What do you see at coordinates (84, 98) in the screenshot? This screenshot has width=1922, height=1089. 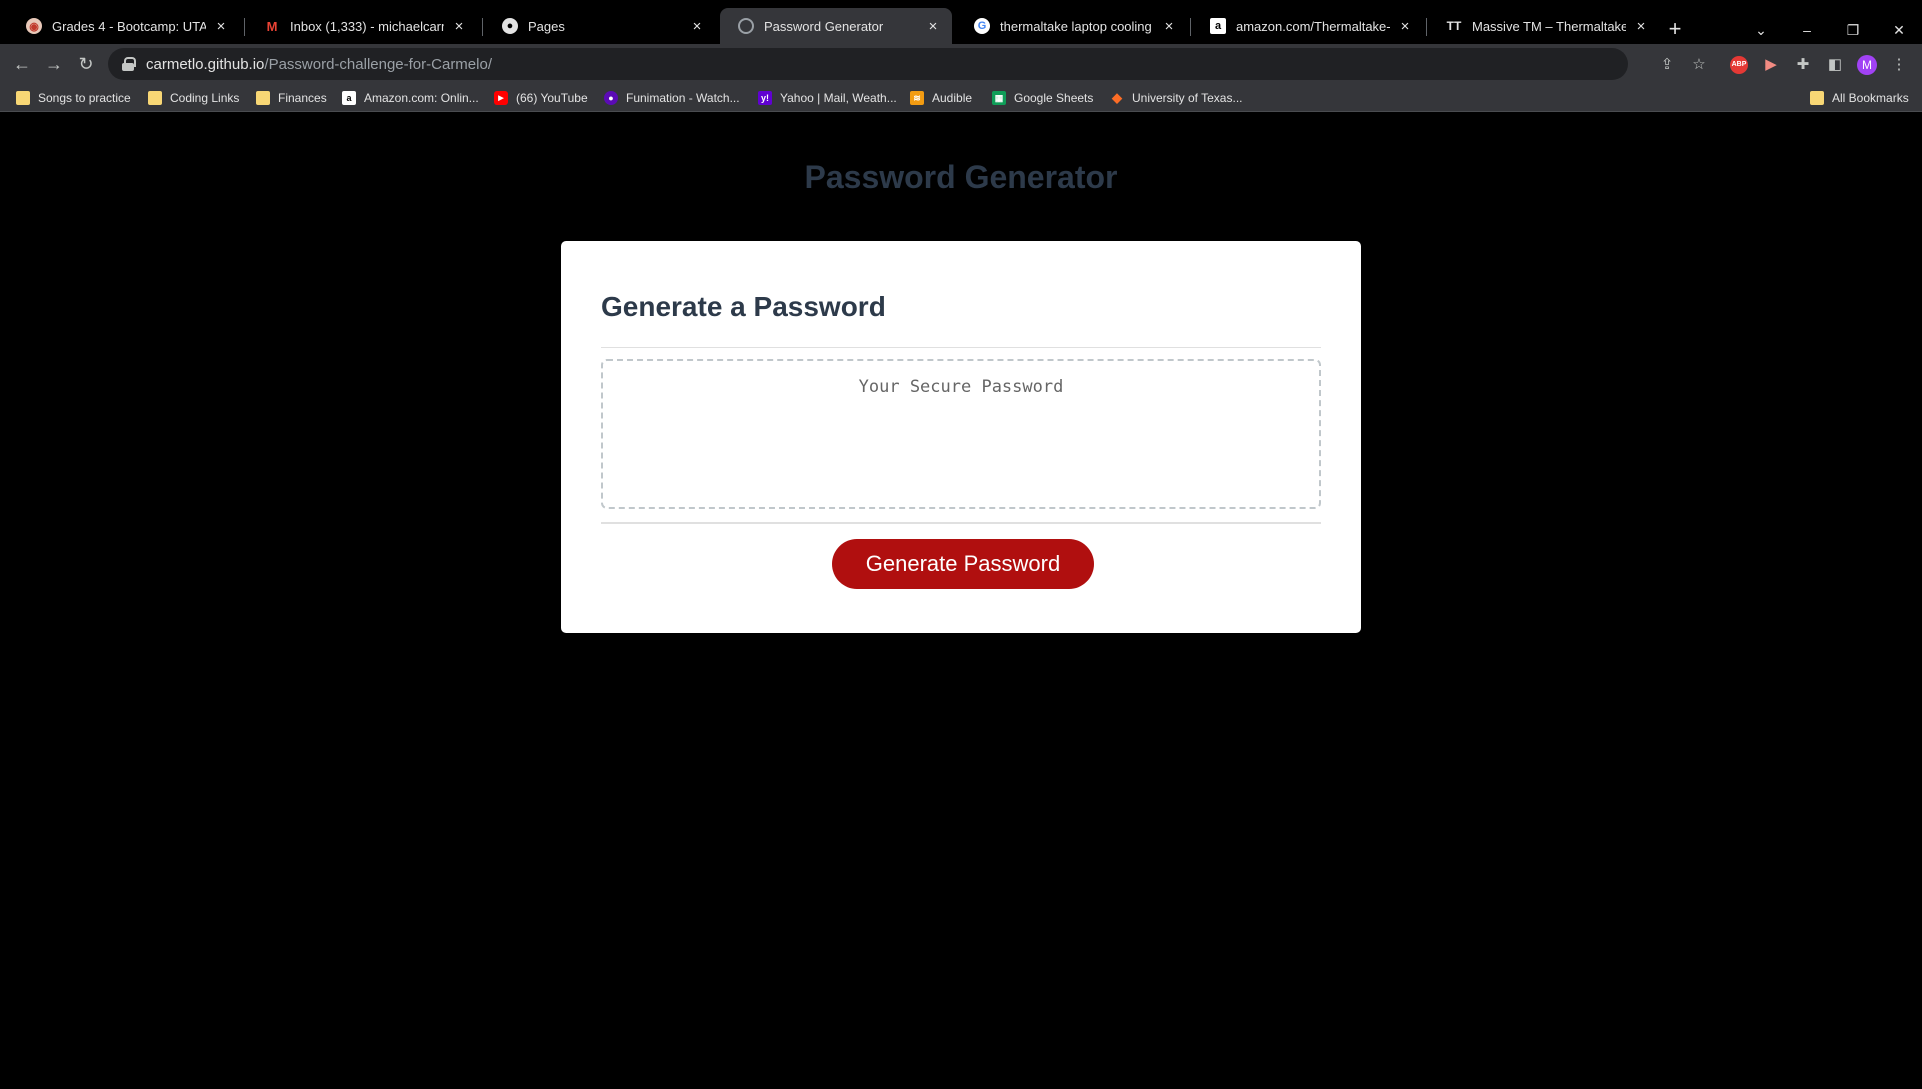 I see `bookmark-label: Songs to practice` at bounding box center [84, 98].